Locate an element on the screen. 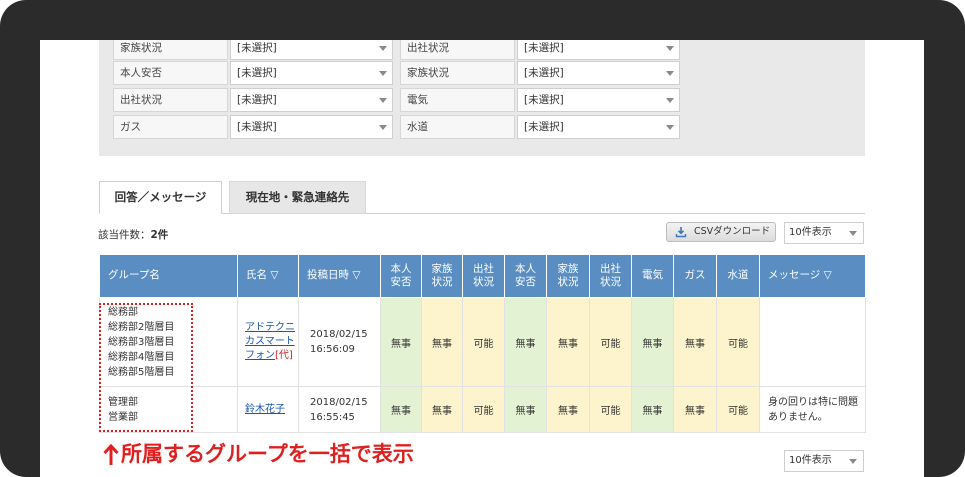 The width and height of the screenshot is (965, 477). post-time: 16:56:09 is located at coordinates (332, 349).